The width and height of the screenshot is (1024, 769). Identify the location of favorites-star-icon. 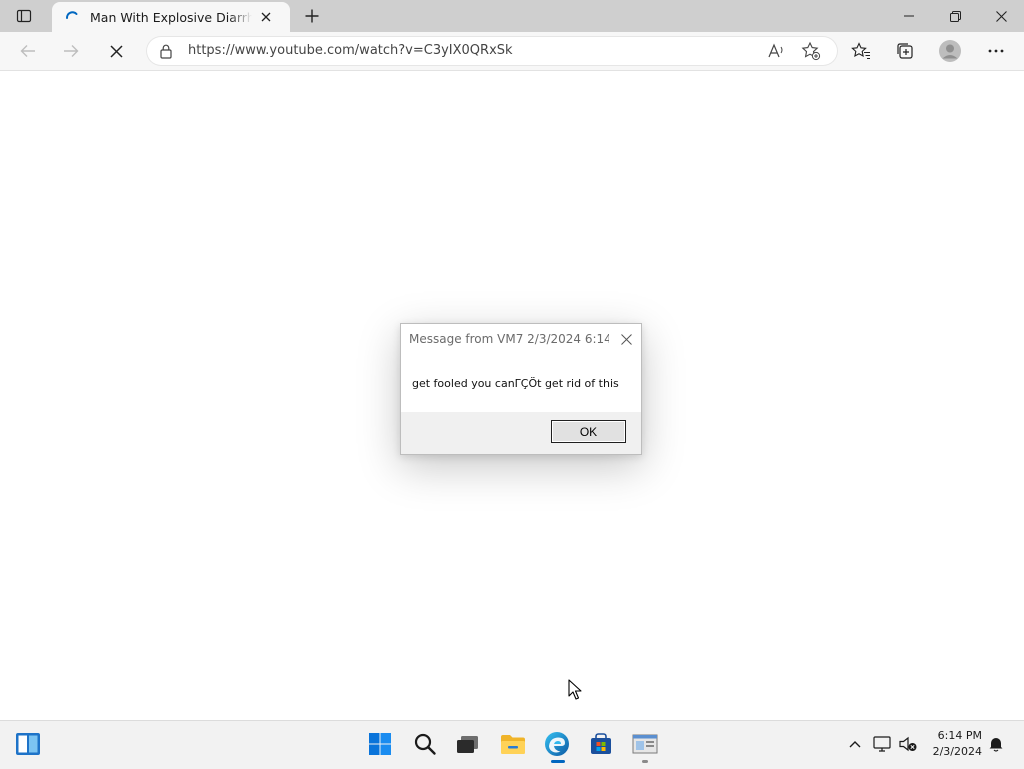
(860, 50).